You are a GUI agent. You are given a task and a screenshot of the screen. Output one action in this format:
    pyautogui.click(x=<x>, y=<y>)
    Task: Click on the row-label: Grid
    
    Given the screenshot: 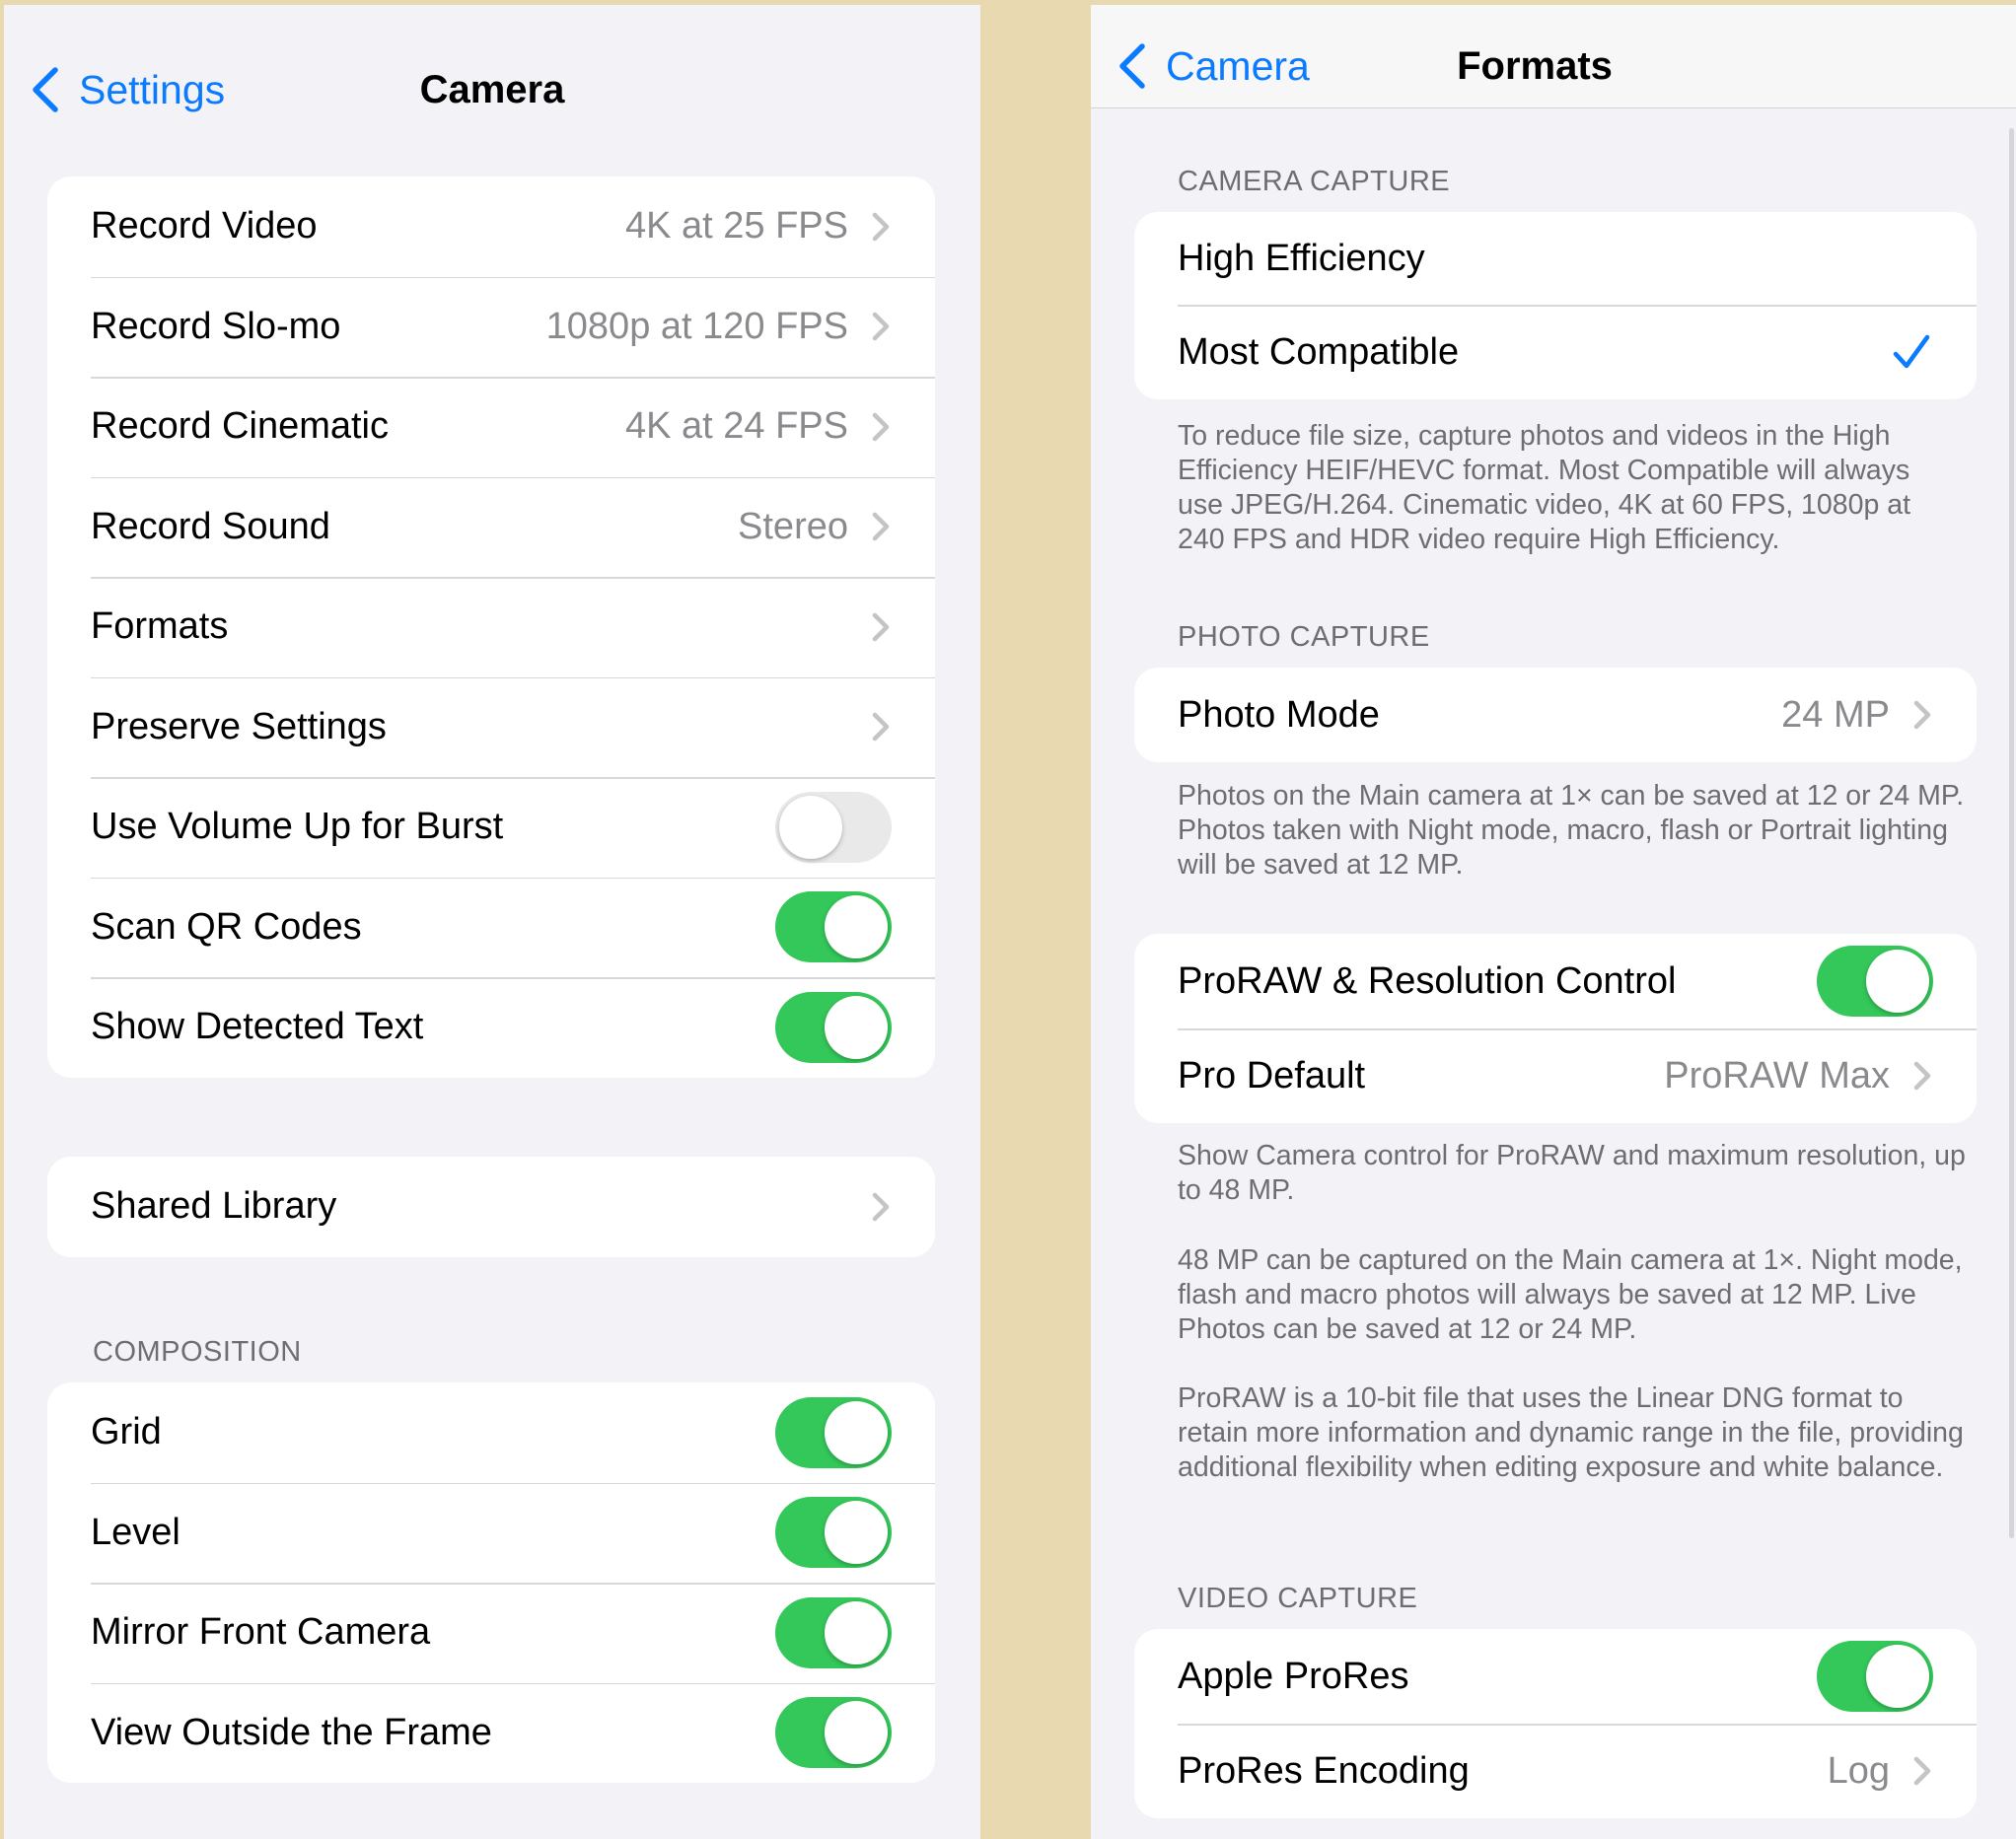 What is the action you would take?
    pyautogui.click(x=126, y=1432)
    